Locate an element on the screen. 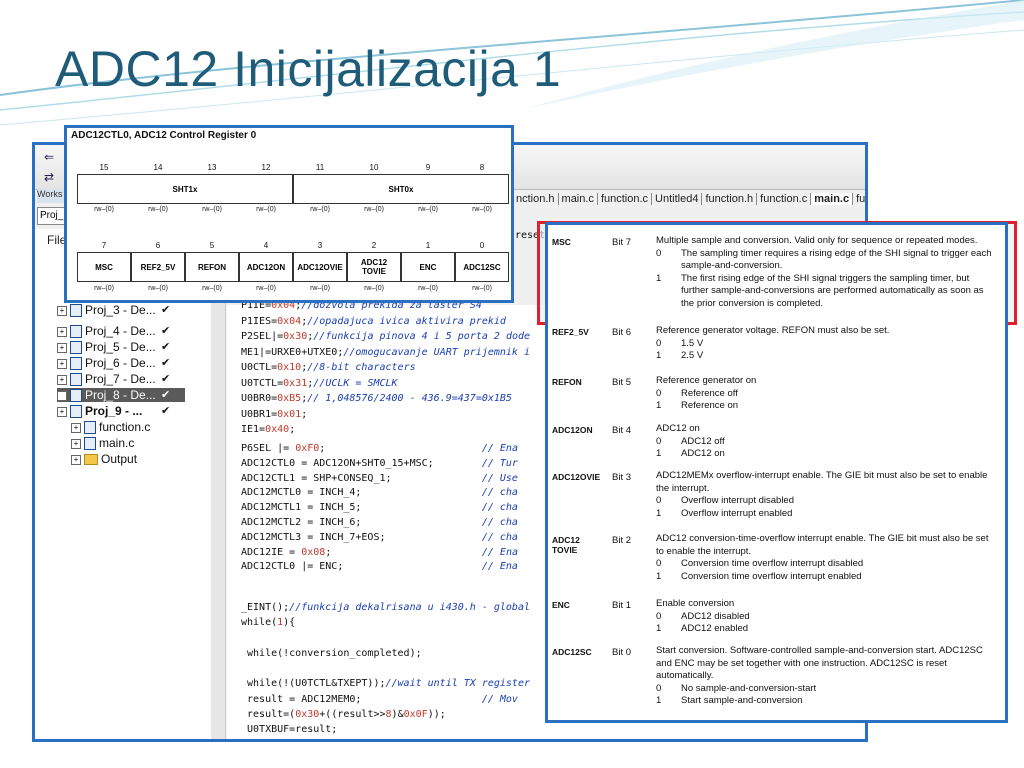  bit-description-text: Enable conversion is located at coordinates (695, 603).